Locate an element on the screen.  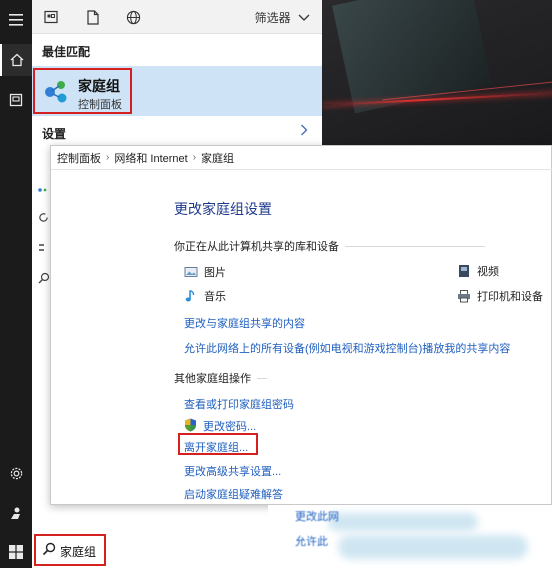
filter-label: 筛选器 is located at coordinates (272, 18).